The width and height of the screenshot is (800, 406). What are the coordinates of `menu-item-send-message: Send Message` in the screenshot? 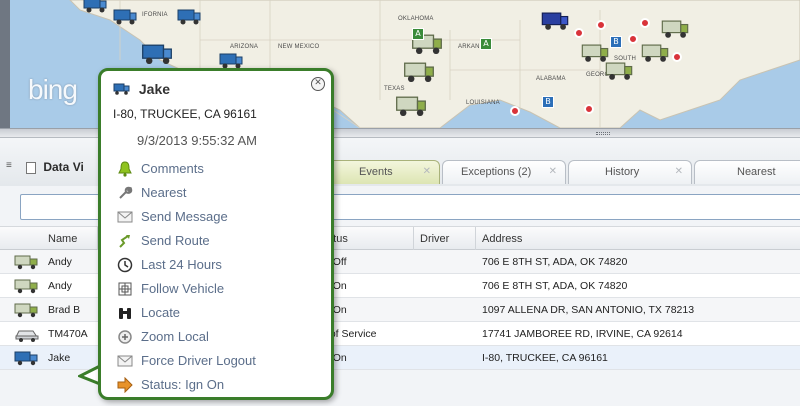 It's located at (183, 217).